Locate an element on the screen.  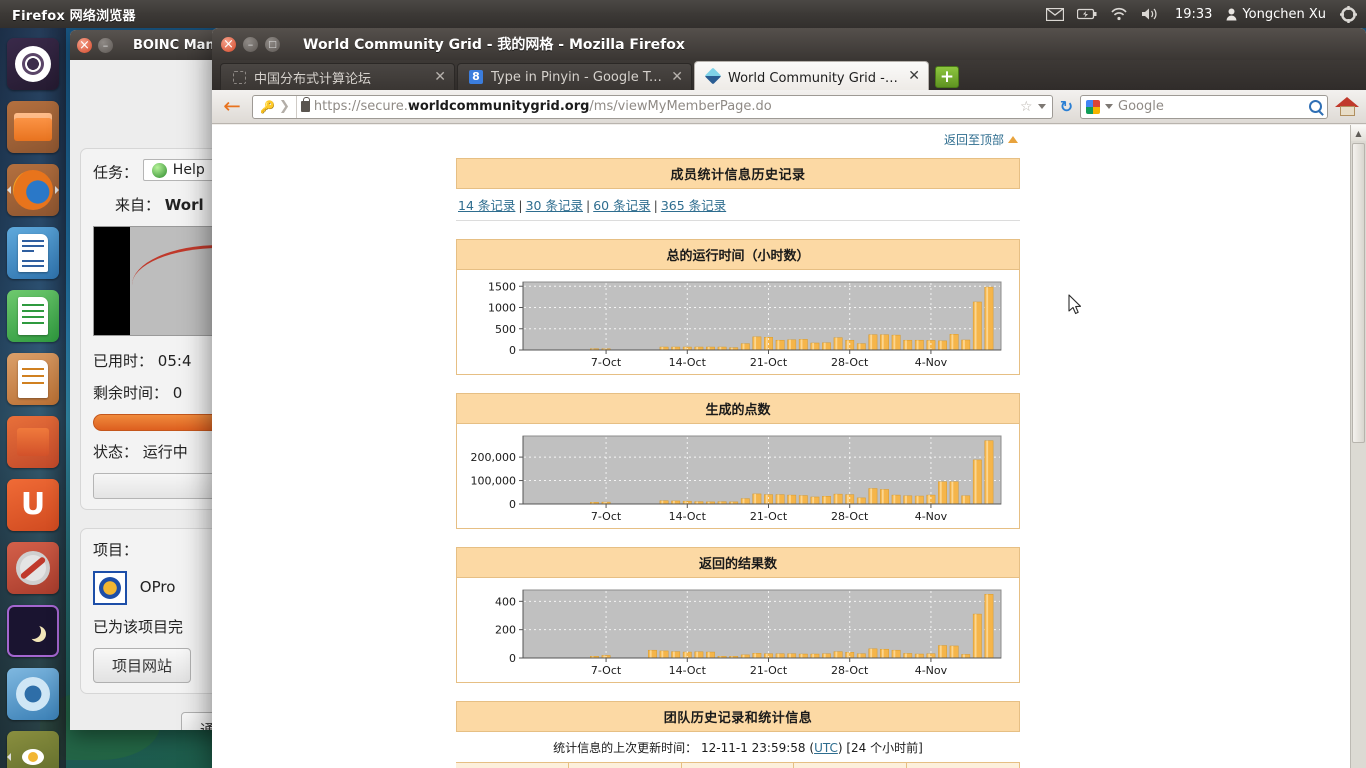
launcher-item-libreoffice-calc is located at coordinates (33, 316).